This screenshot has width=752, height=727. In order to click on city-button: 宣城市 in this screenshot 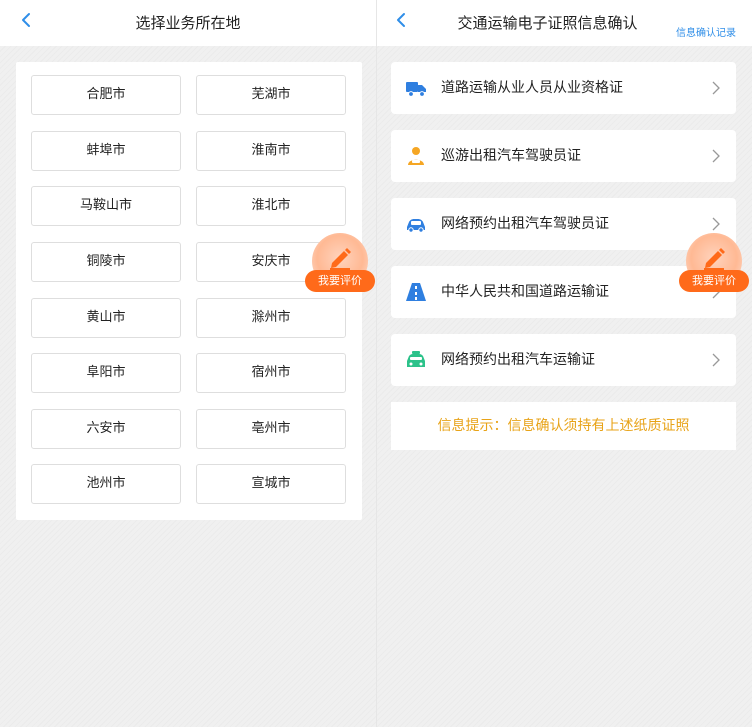, I will do `click(271, 484)`.